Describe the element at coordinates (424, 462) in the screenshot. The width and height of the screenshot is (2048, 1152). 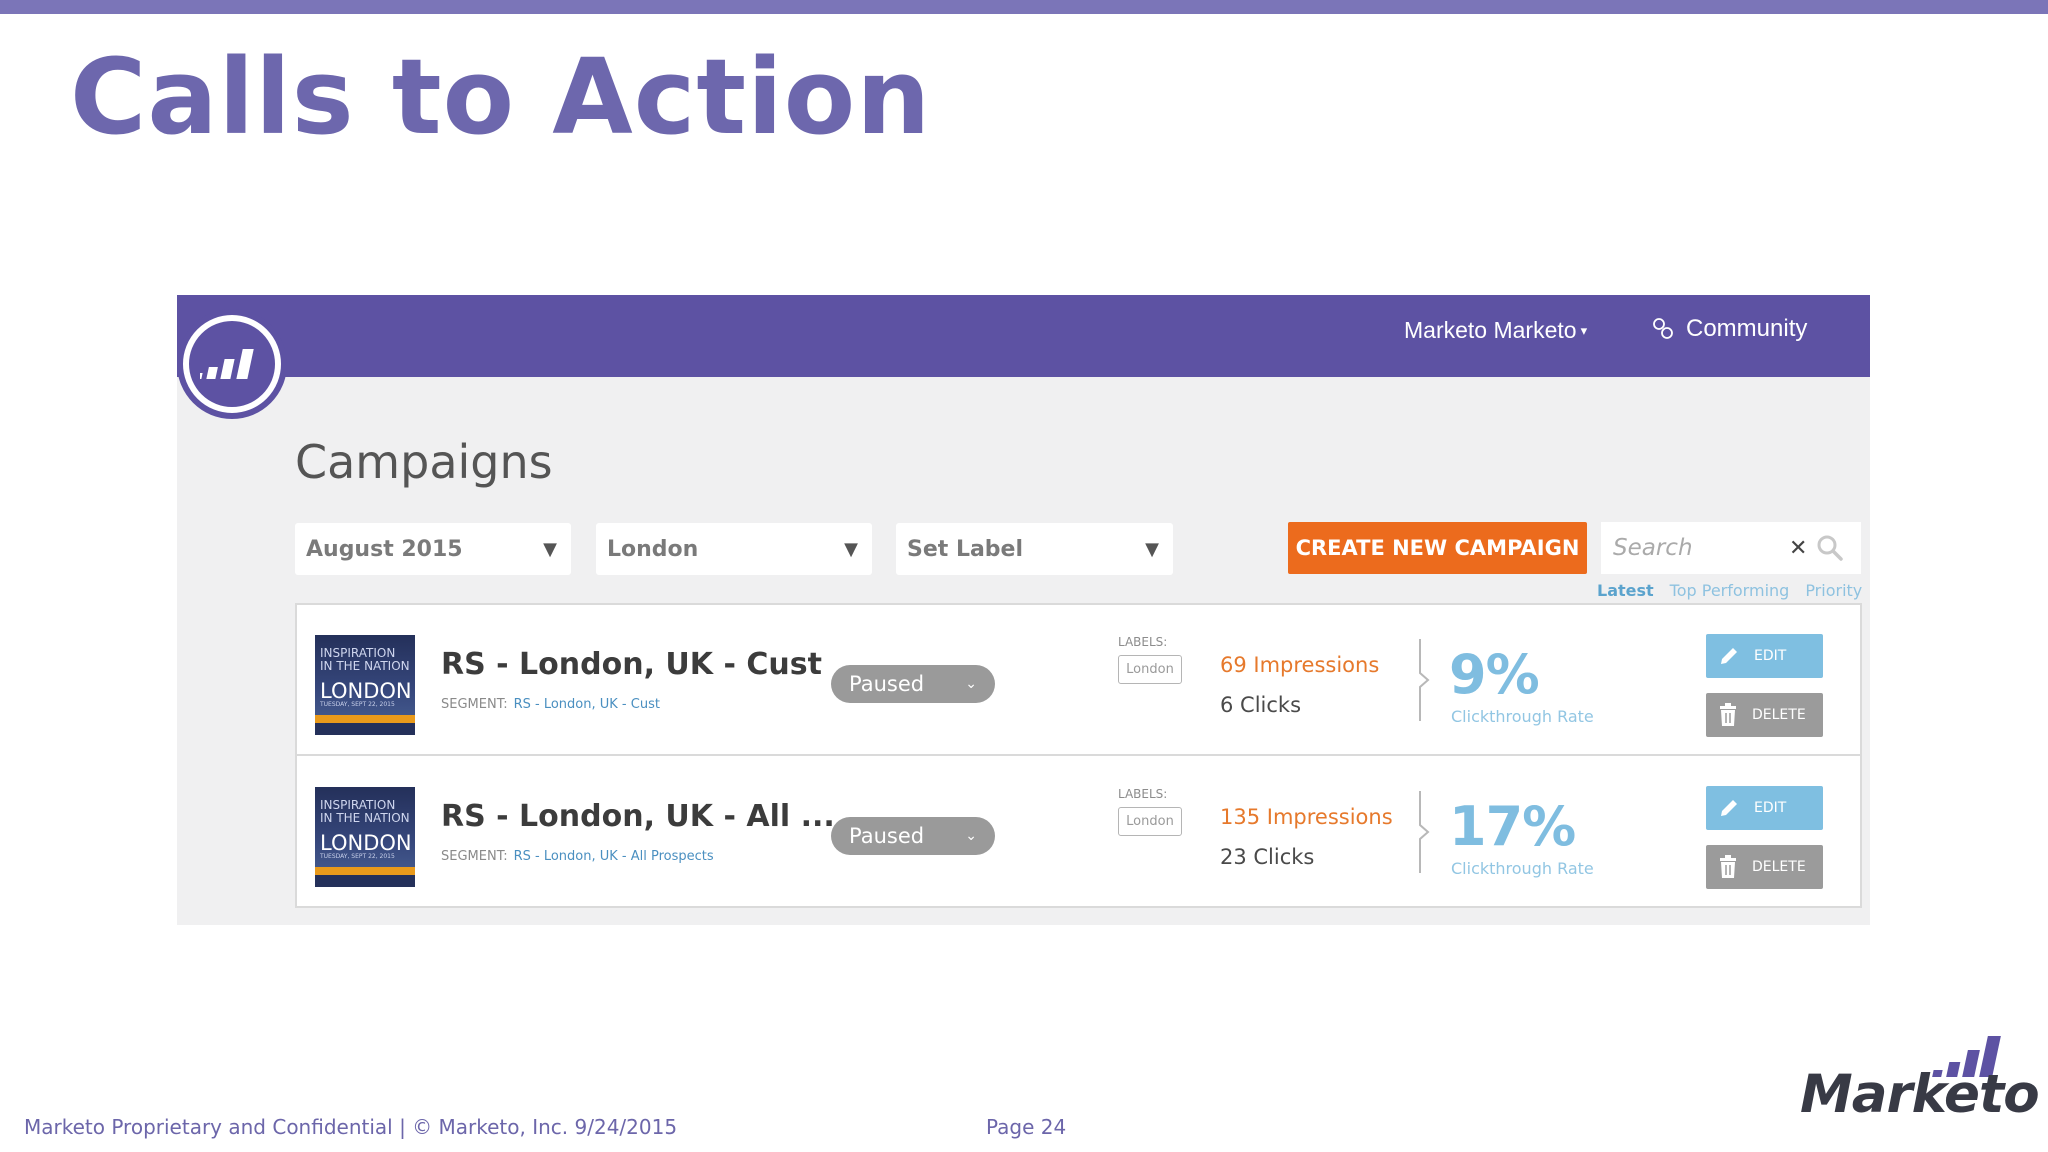
I see `page-title: Campaigns` at that location.